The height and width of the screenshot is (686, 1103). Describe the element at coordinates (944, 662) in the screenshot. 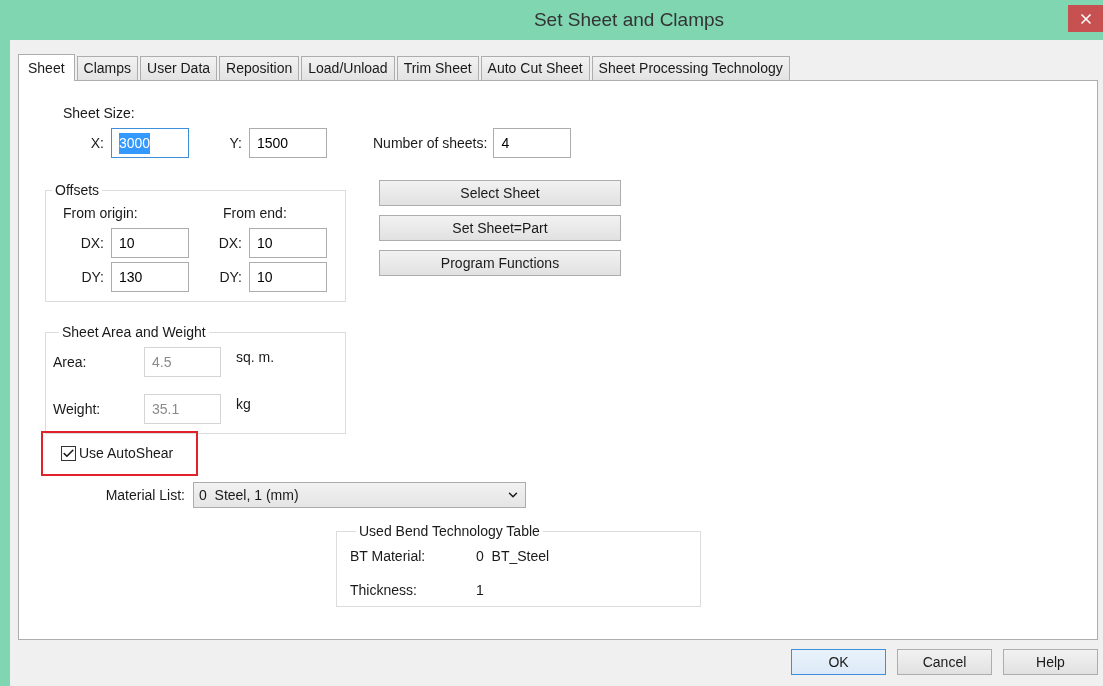

I see `dialog-button: Cancel` at that location.